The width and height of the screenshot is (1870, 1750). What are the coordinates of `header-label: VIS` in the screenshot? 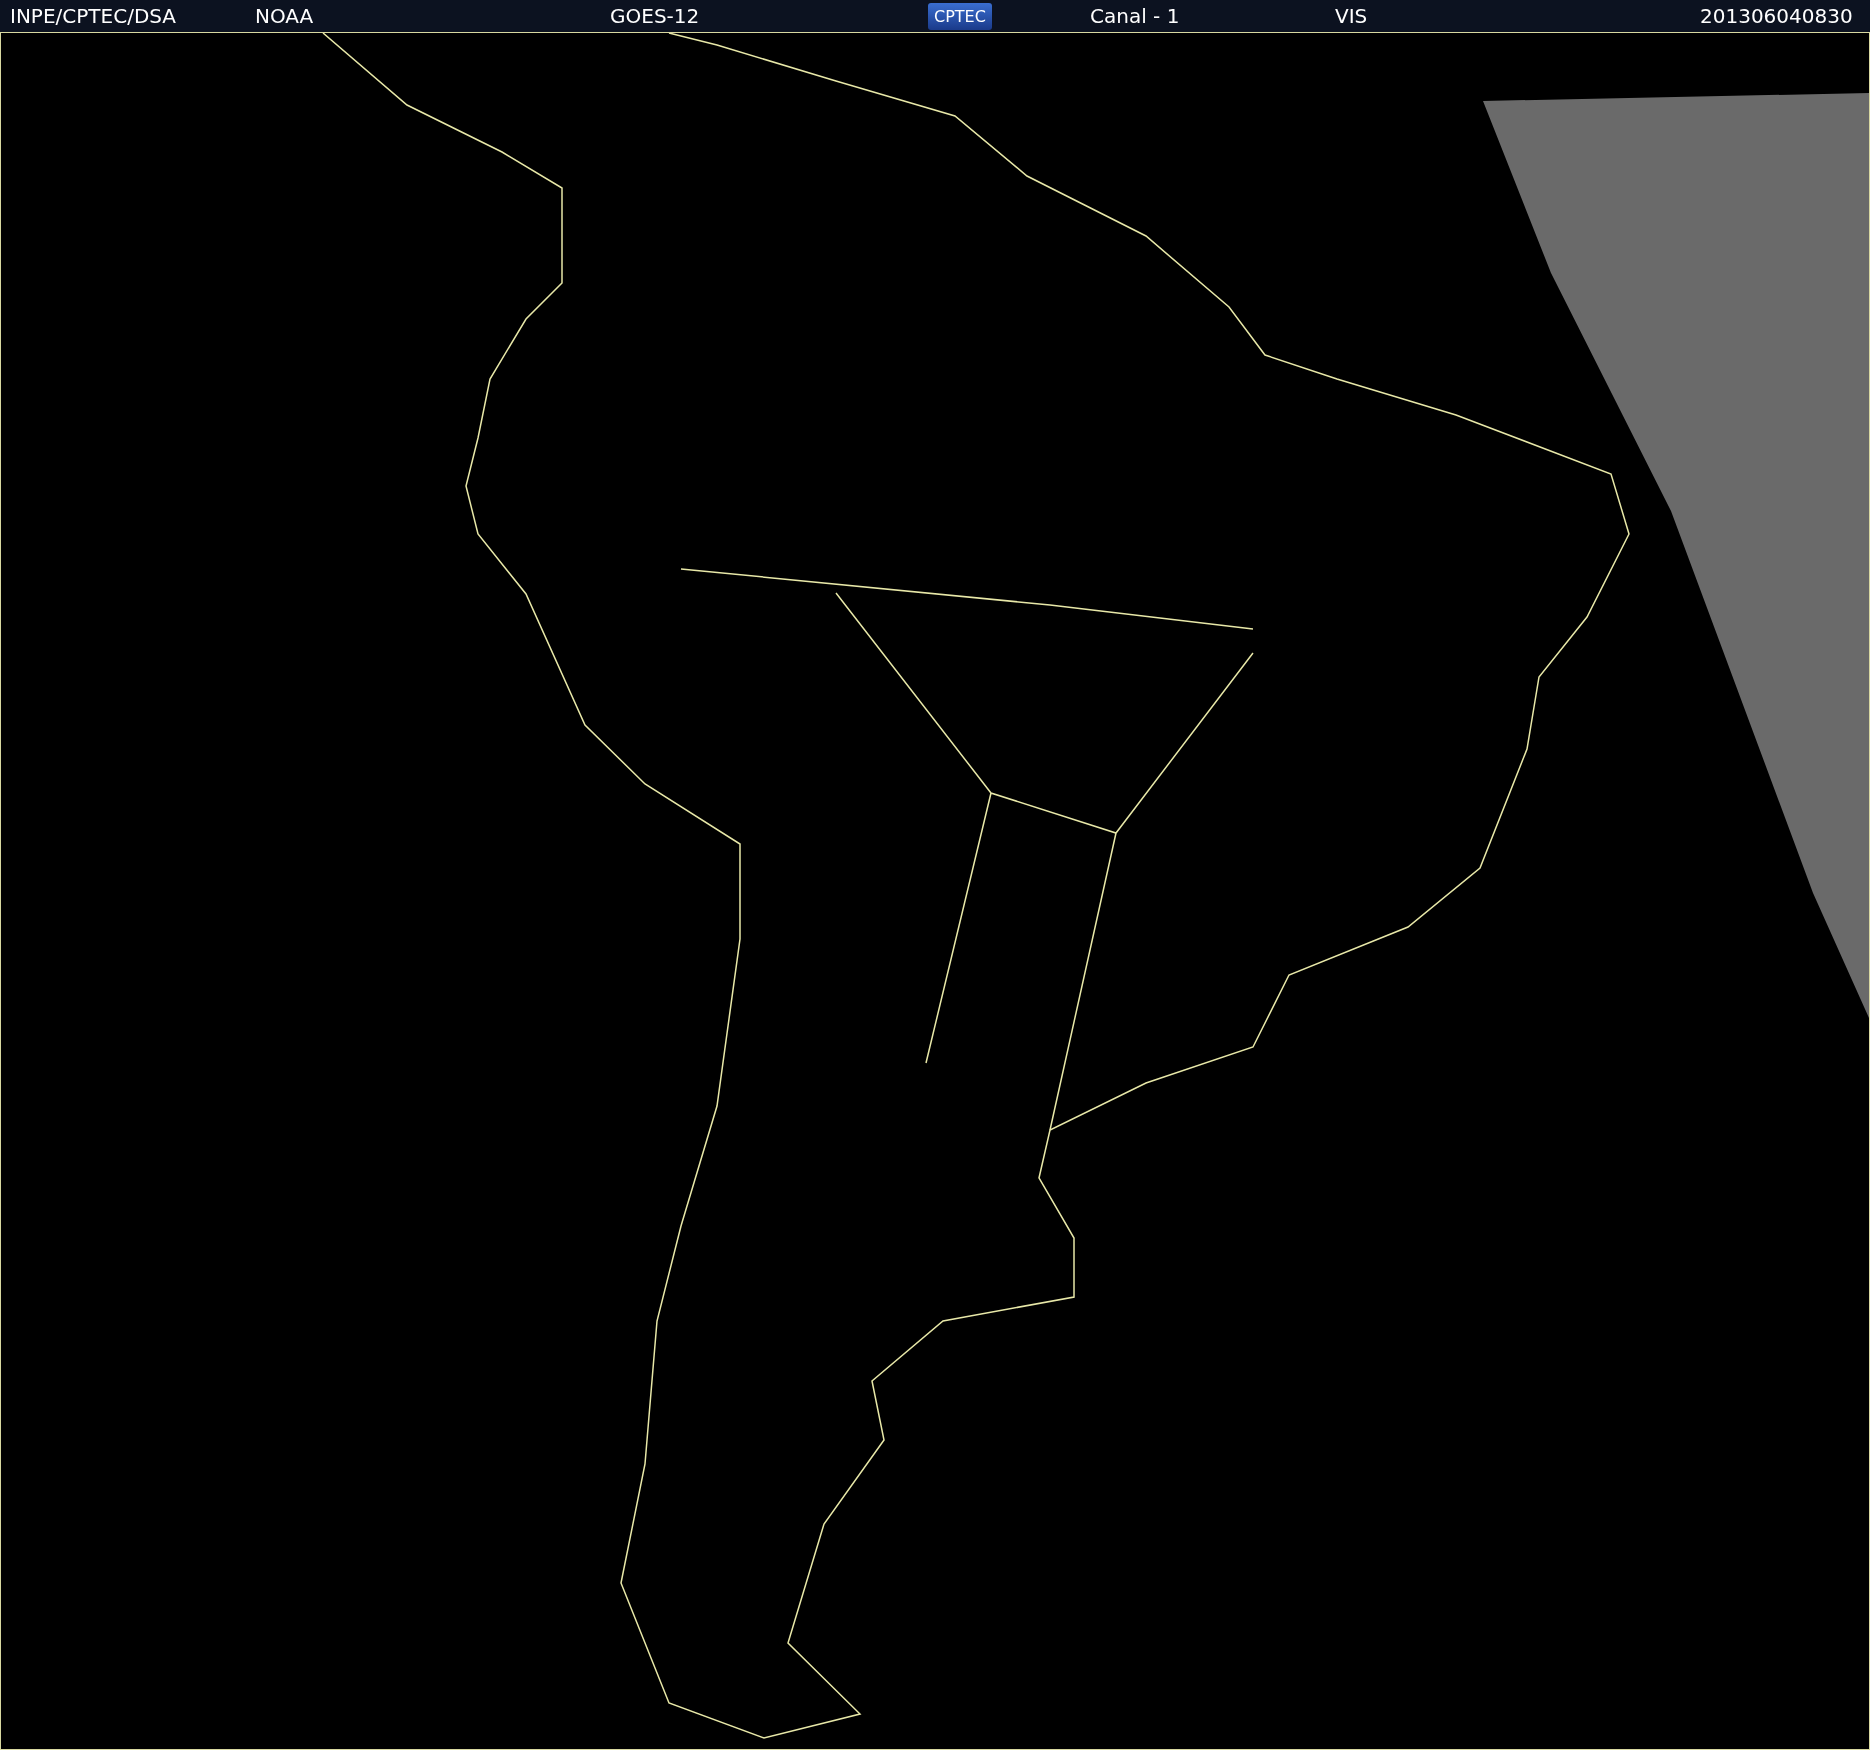 It's located at (1351, 16).